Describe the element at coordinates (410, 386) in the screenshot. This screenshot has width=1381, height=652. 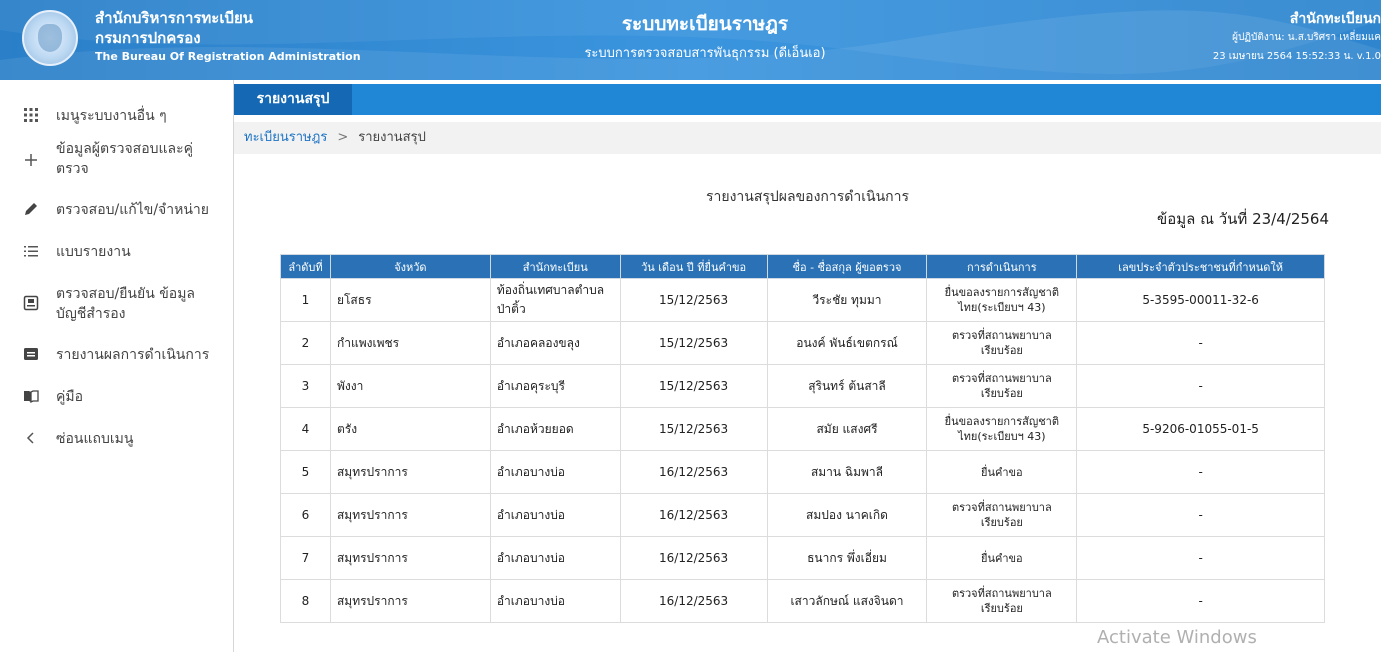
I see `cell-province: พังงา` at that location.